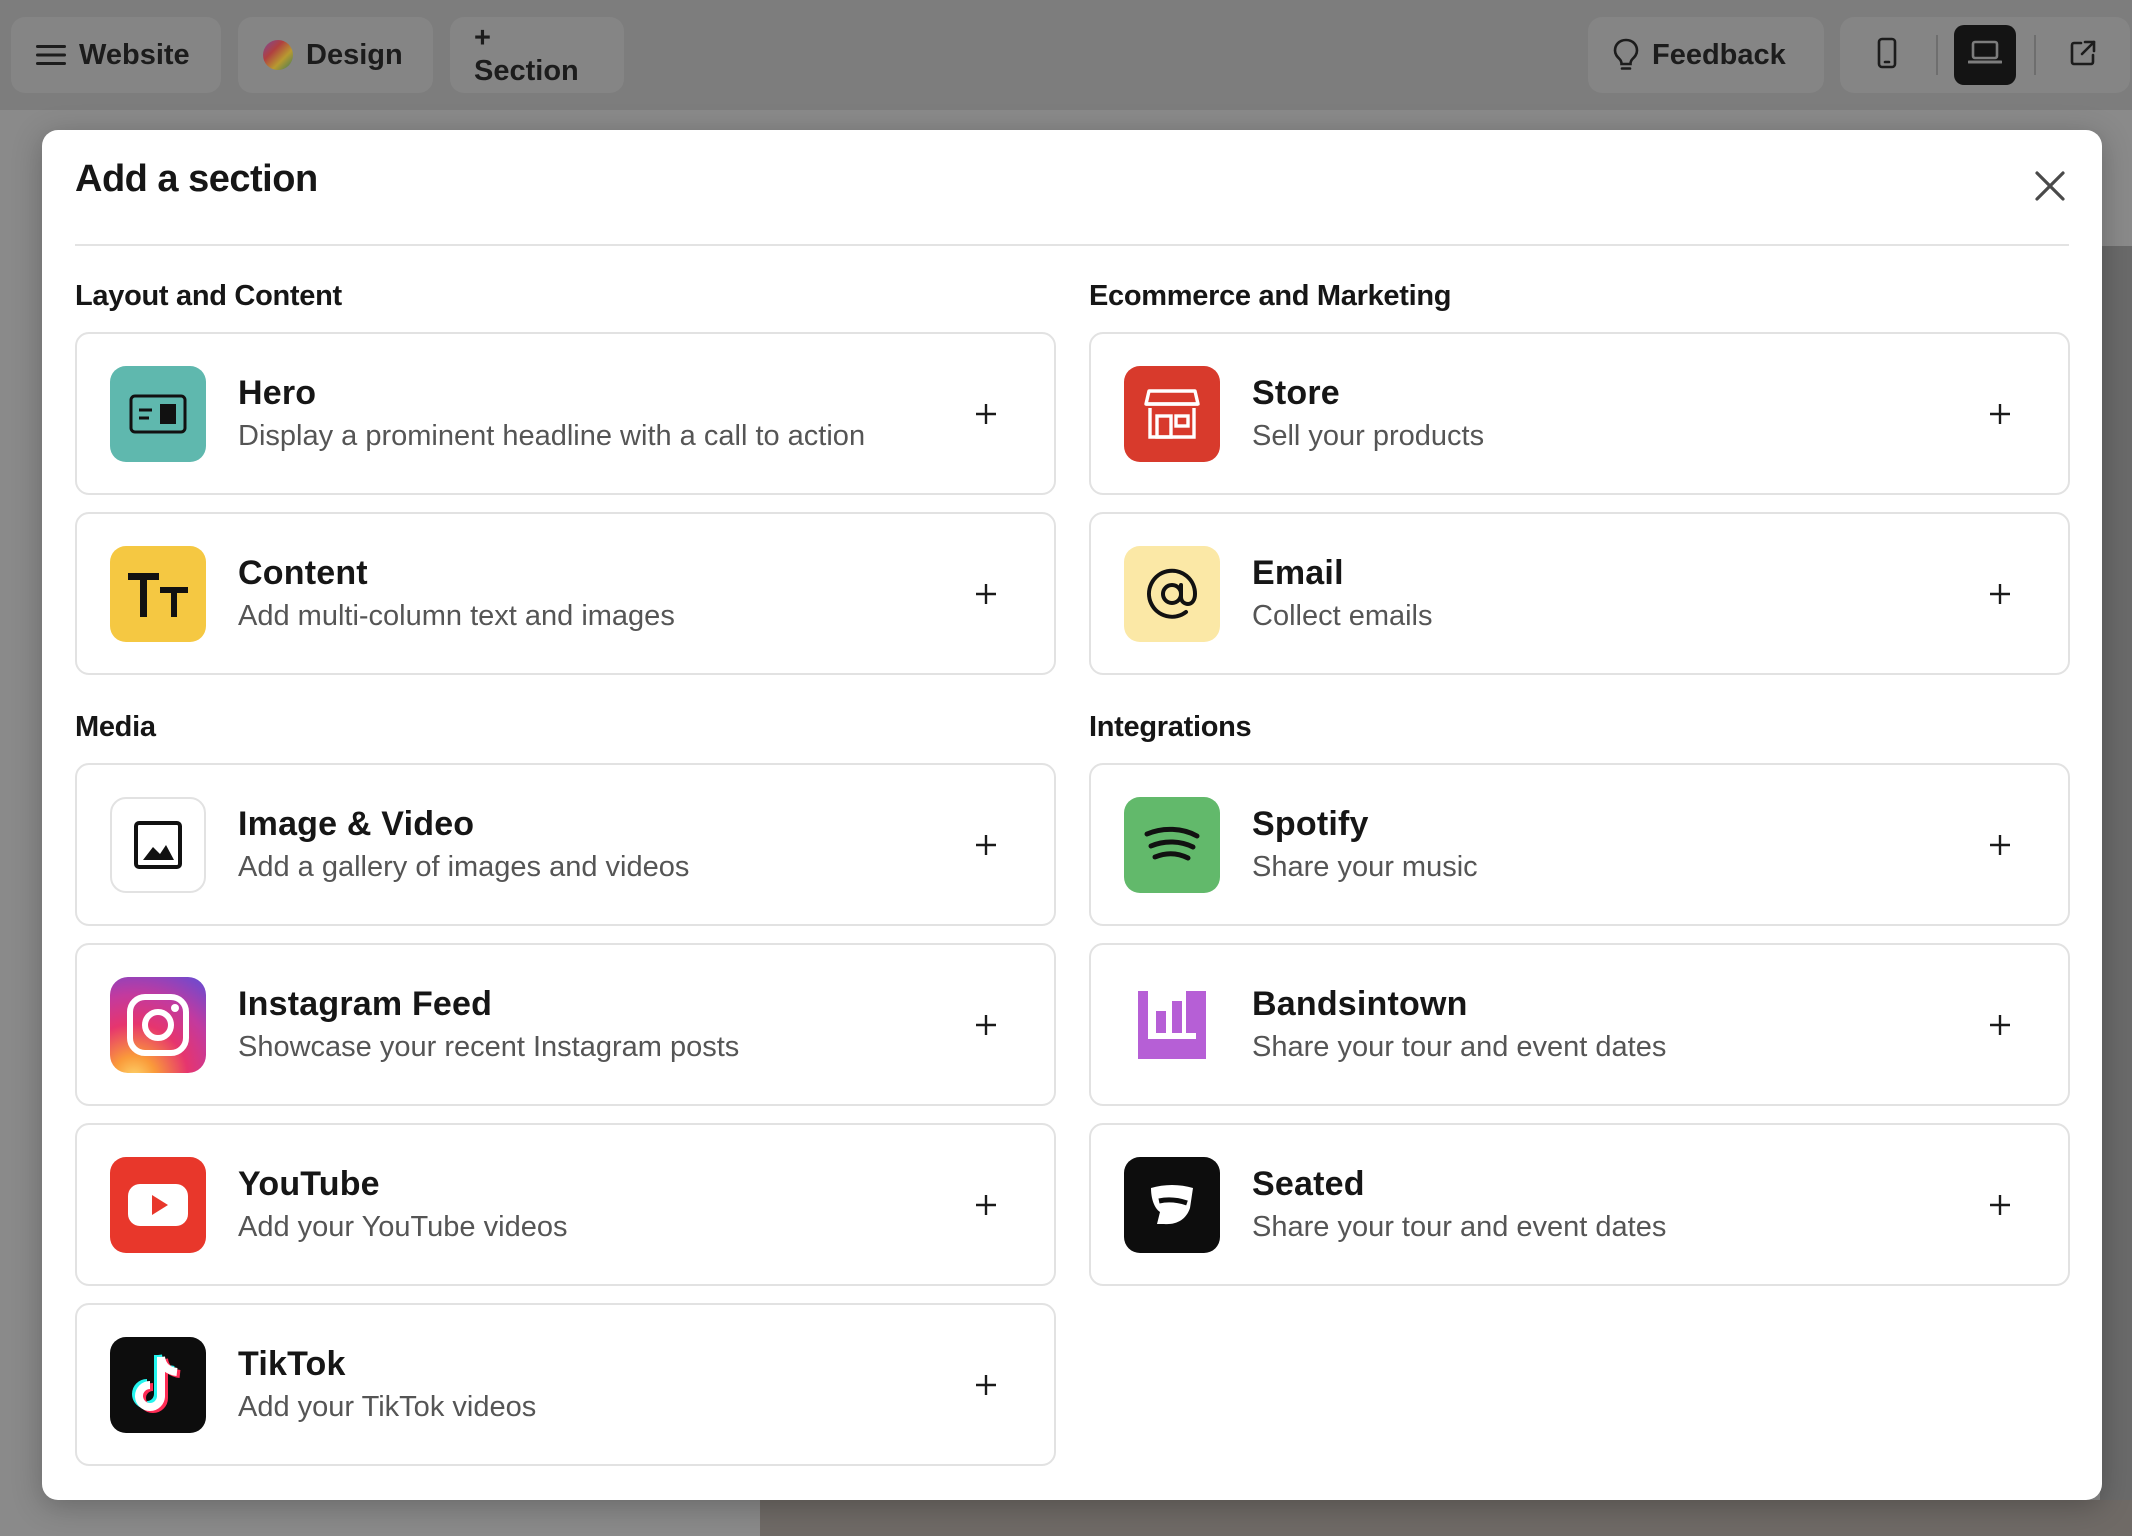  What do you see at coordinates (1298, 573) in the screenshot?
I see `section-name: Email` at bounding box center [1298, 573].